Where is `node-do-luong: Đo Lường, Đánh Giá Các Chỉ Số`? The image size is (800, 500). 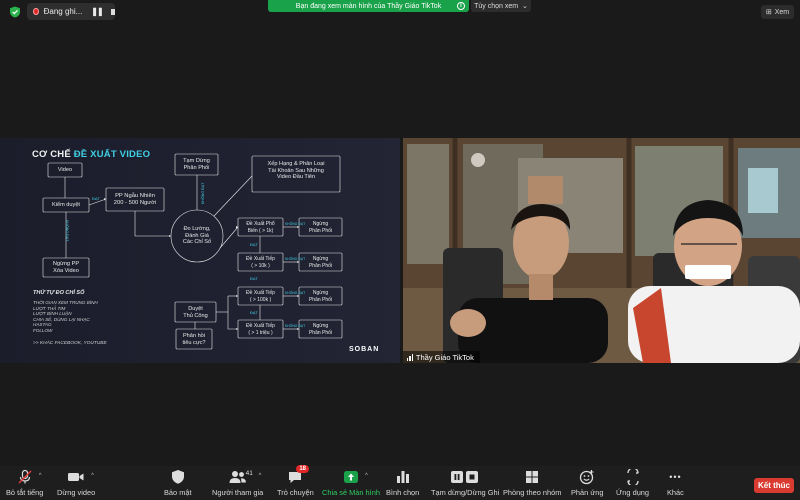
node-do-luong: Đo Lường, Đánh Giá Các Chỉ Số is located at coordinates (197, 236).